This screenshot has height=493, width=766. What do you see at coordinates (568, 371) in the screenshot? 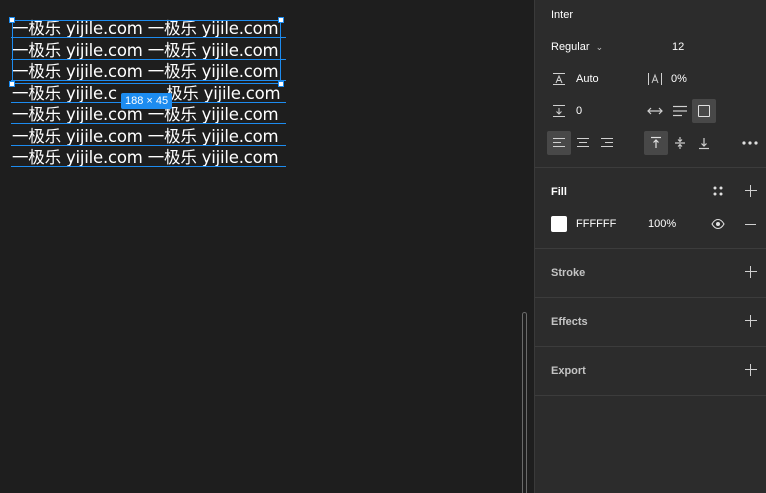
I see `export-section-title: Export` at bounding box center [568, 371].